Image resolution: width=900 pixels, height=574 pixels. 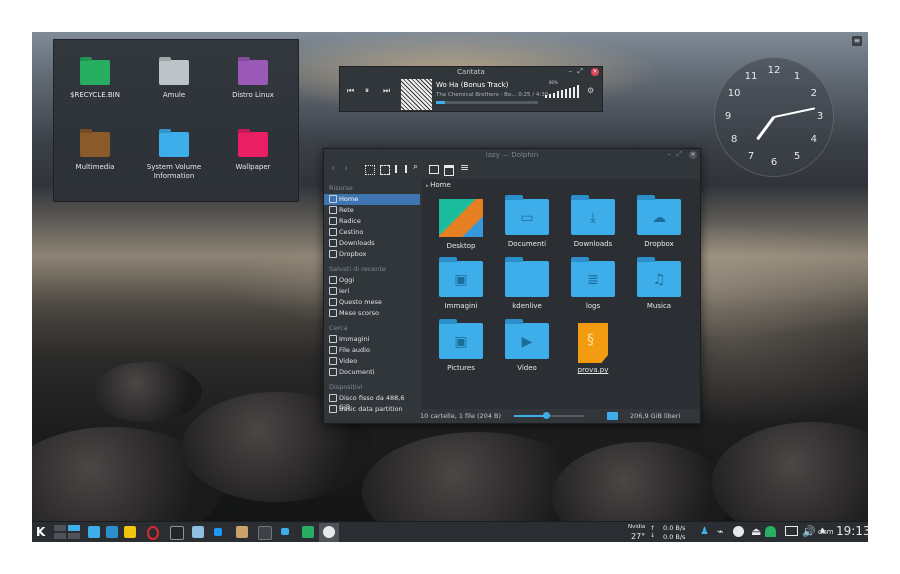 What do you see at coordinates (344, 291) in the screenshot?
I see `places-item-label: Ieri` at bounding box center [344, 291].